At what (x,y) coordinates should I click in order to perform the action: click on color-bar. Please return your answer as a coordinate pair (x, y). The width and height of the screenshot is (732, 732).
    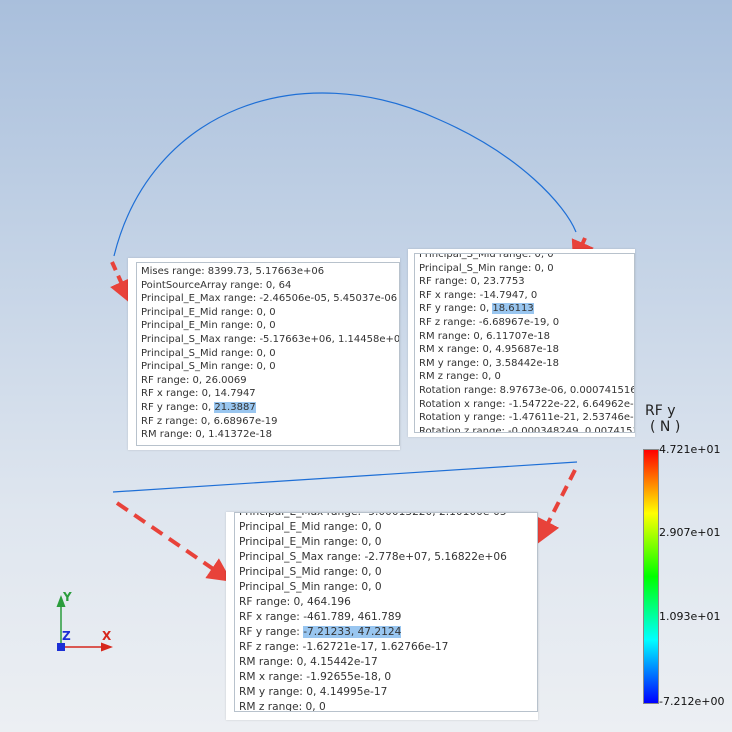
    Looking at the image, I should click on (651, 576).